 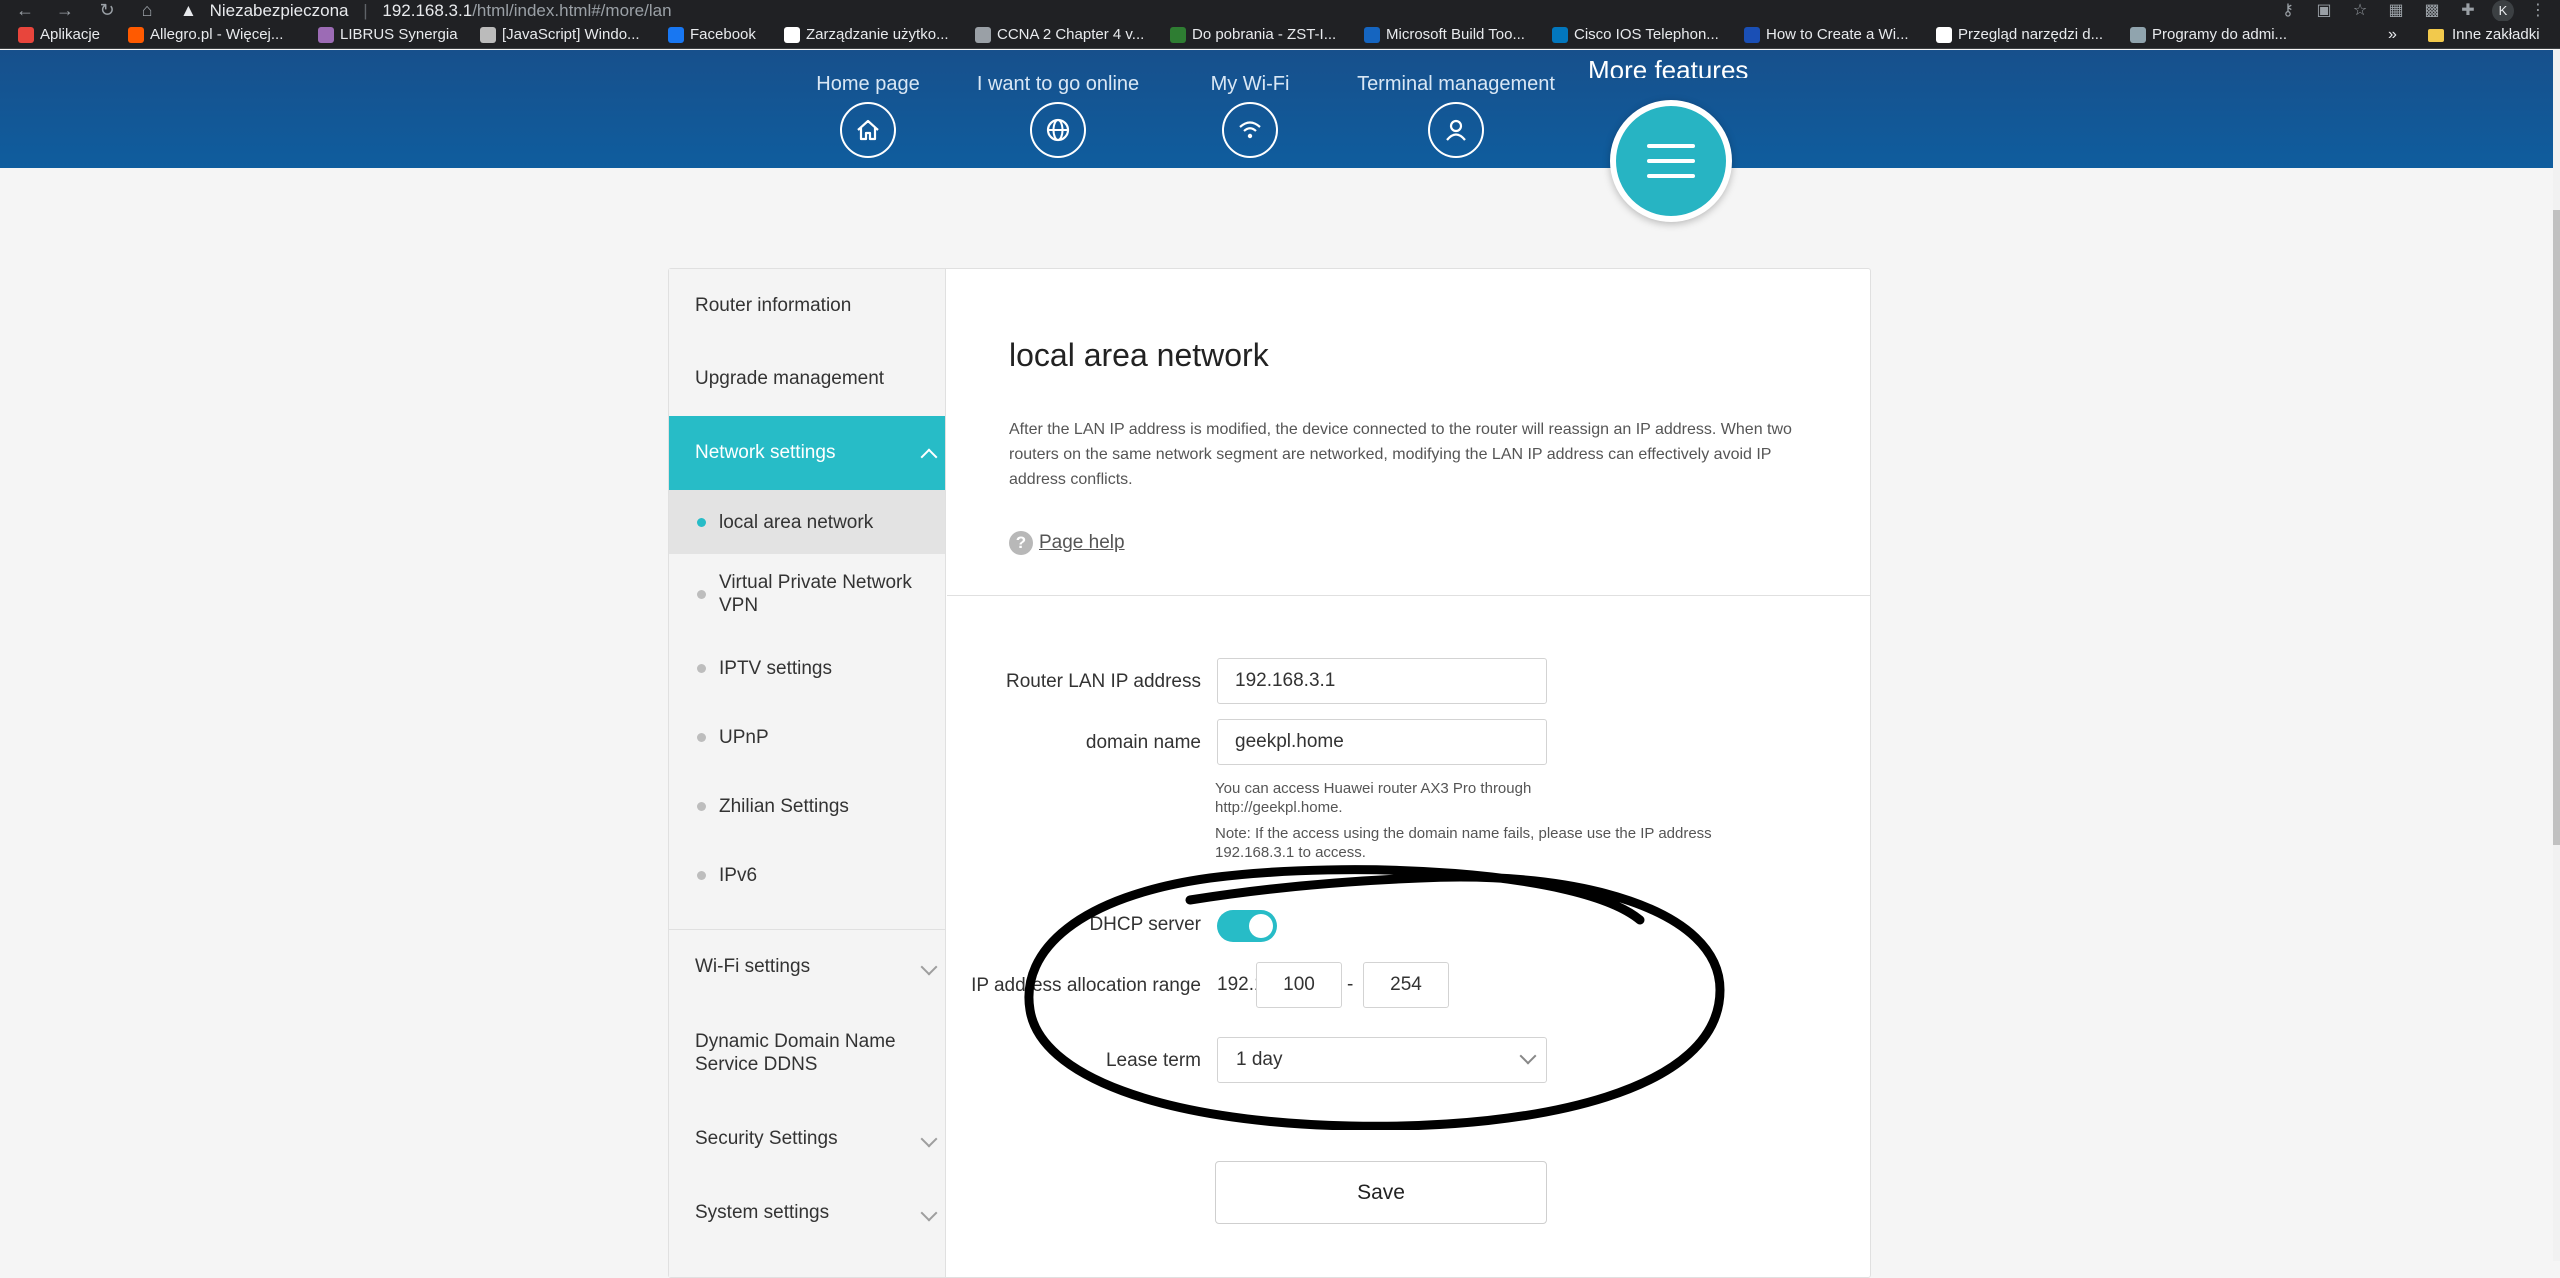 What do you see at coordinates (1247, 926) in the screenshot?
I see `dhcp-server-toggle` at bounding box center [1247, 926].